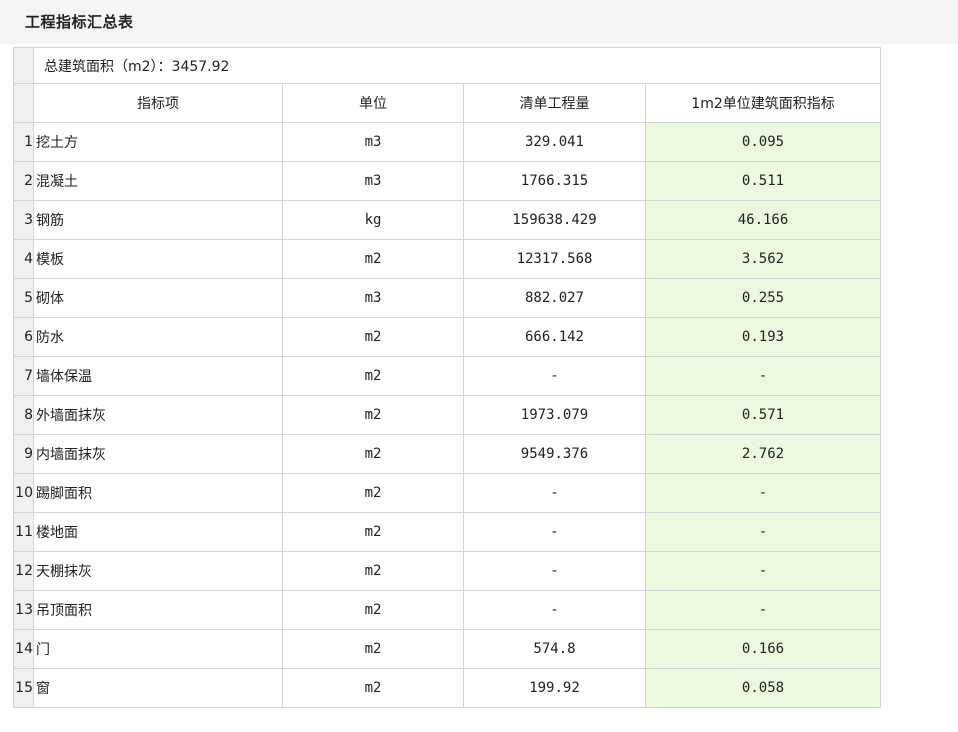 This screenshot has width=958, height=732. What do you see at coordinates (763, 103) in the screenshot?
I see `column-header-per-m2-index: 1m2单位建筑面积指标` at bounding box center [763, 103].